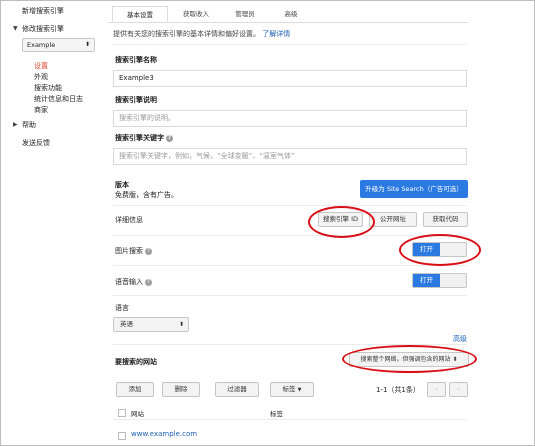 The height and width of the screenshot is (446, 535). I want to click on keywords-label-text: 搜索引擎关键字, so click(139, 138).